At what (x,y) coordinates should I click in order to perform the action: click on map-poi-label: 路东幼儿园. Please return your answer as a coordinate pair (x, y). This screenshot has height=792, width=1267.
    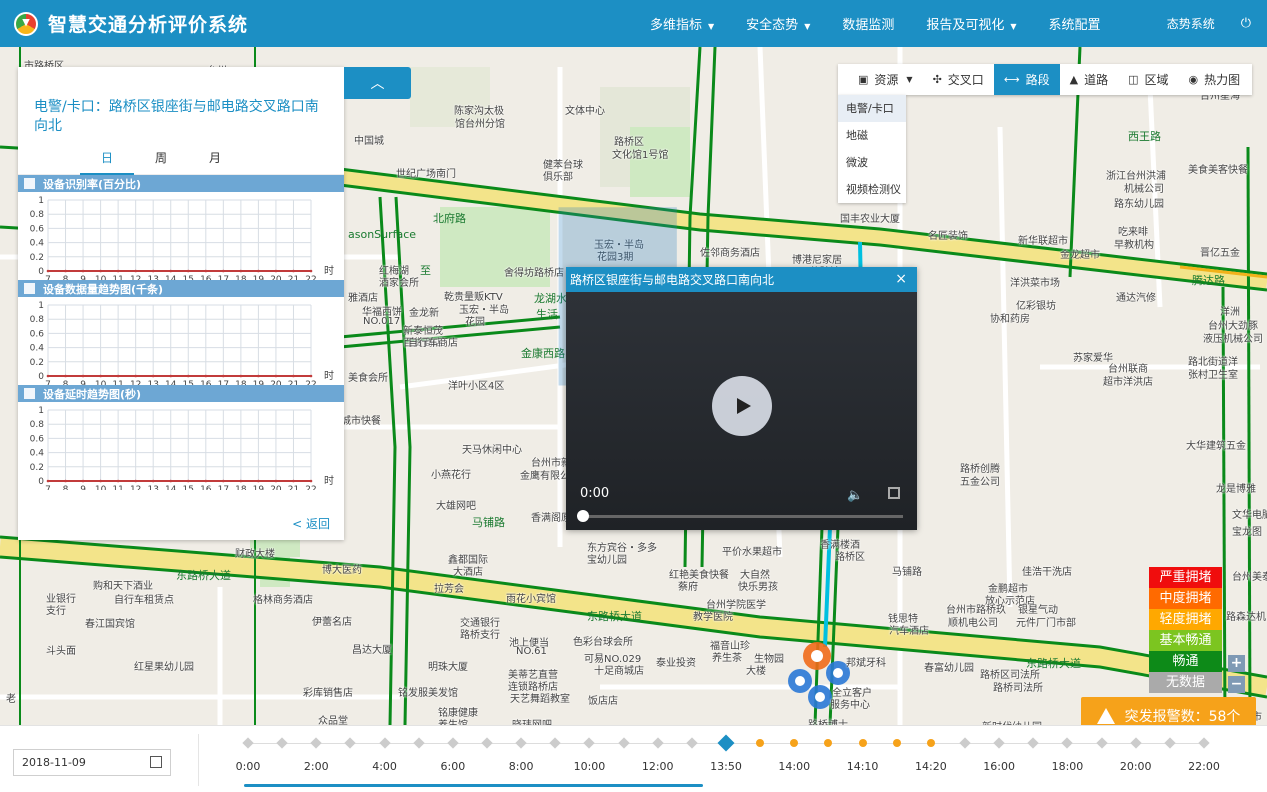
    Looking at the image, I should click on (1139, 204).